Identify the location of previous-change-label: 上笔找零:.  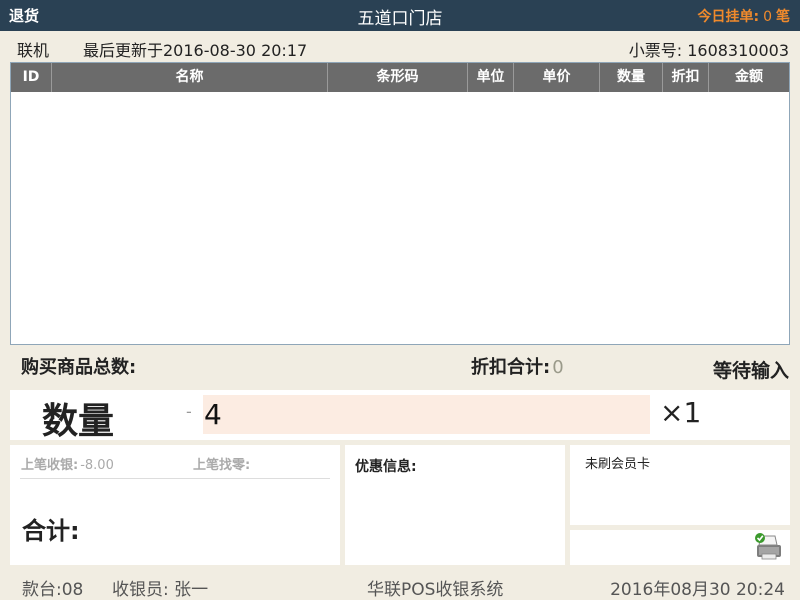
(222, 465).